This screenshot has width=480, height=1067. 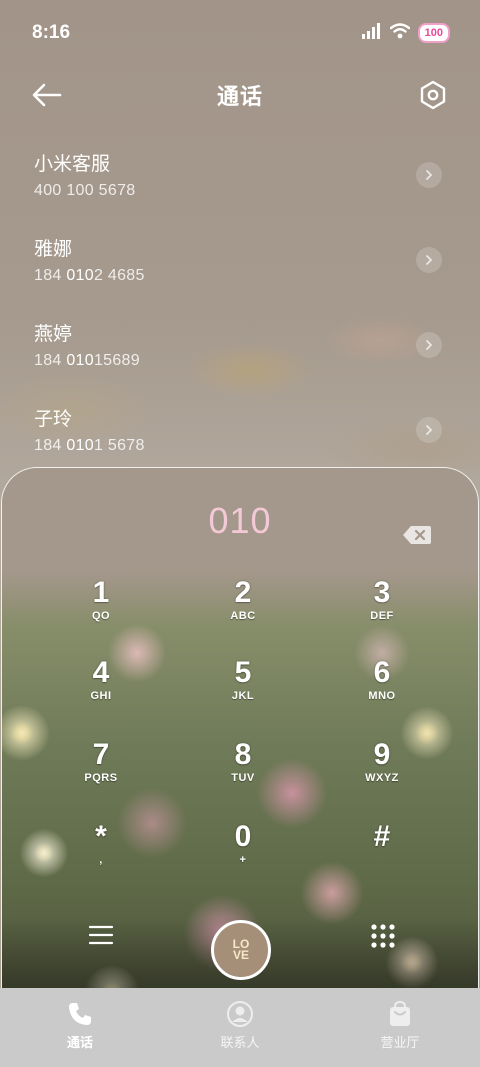 I want to click on key-2: 2 ABC, so click(x=243, y=611).